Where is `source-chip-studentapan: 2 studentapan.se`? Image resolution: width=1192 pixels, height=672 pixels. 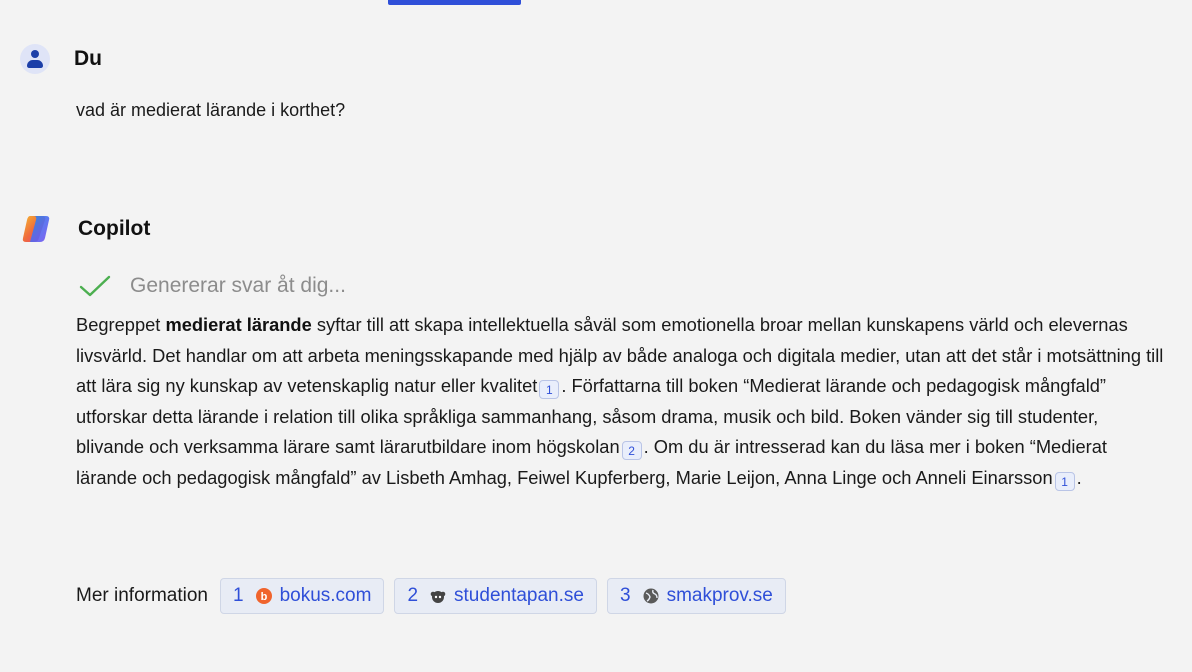
source-chip-studentapan: 2 studentapan.se is located at coordinates (495, 596).